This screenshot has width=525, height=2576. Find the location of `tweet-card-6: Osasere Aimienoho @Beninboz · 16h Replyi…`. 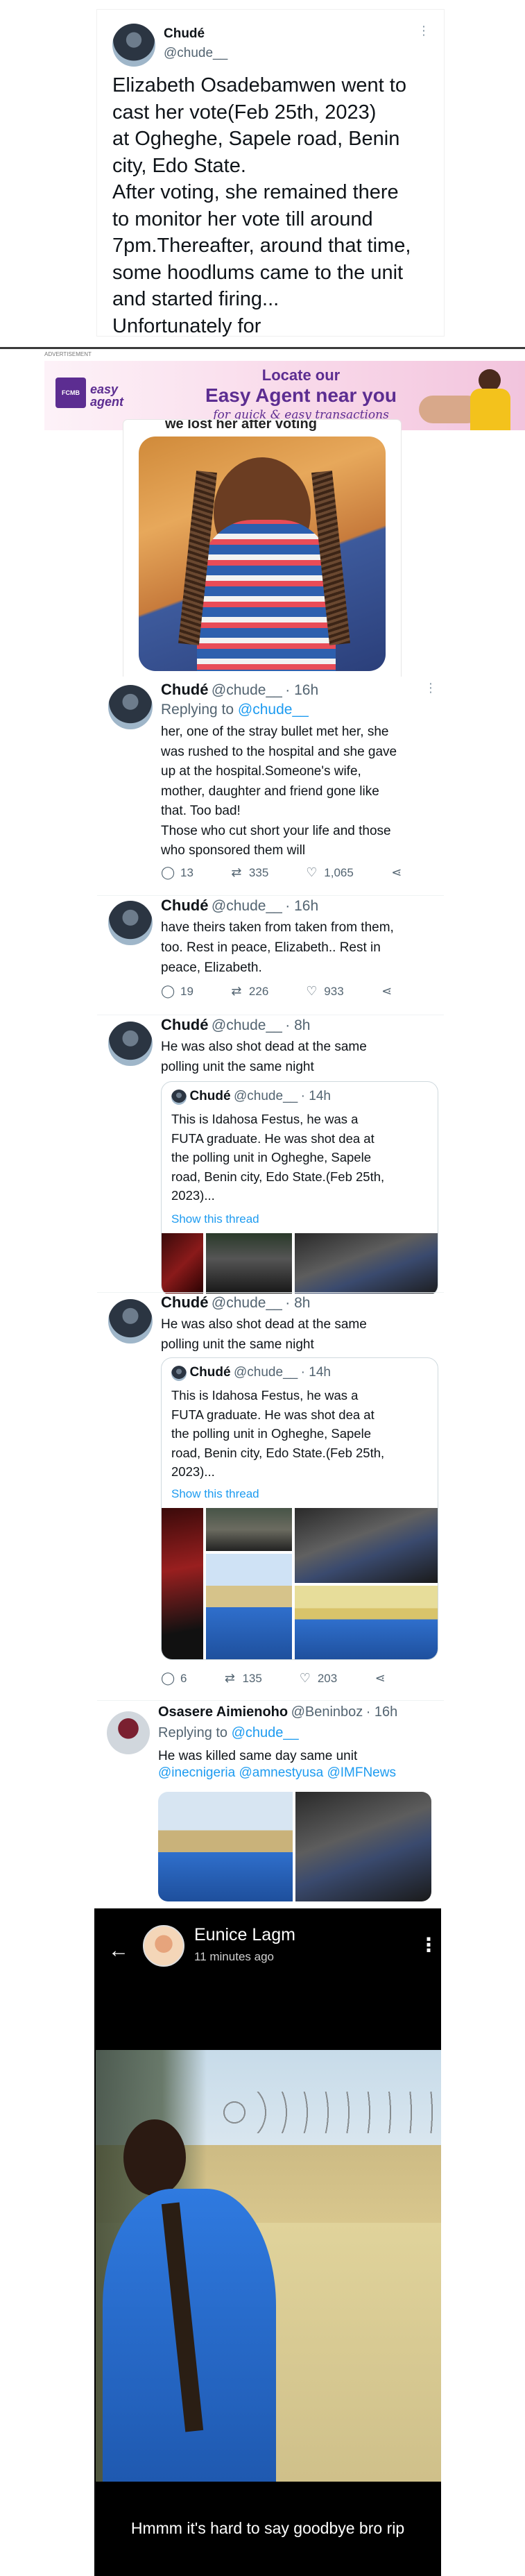

tweet-card-6: Osasere Aimienoho @Beninboz · 16h Replyi… is located at coordinates (270, 1806).